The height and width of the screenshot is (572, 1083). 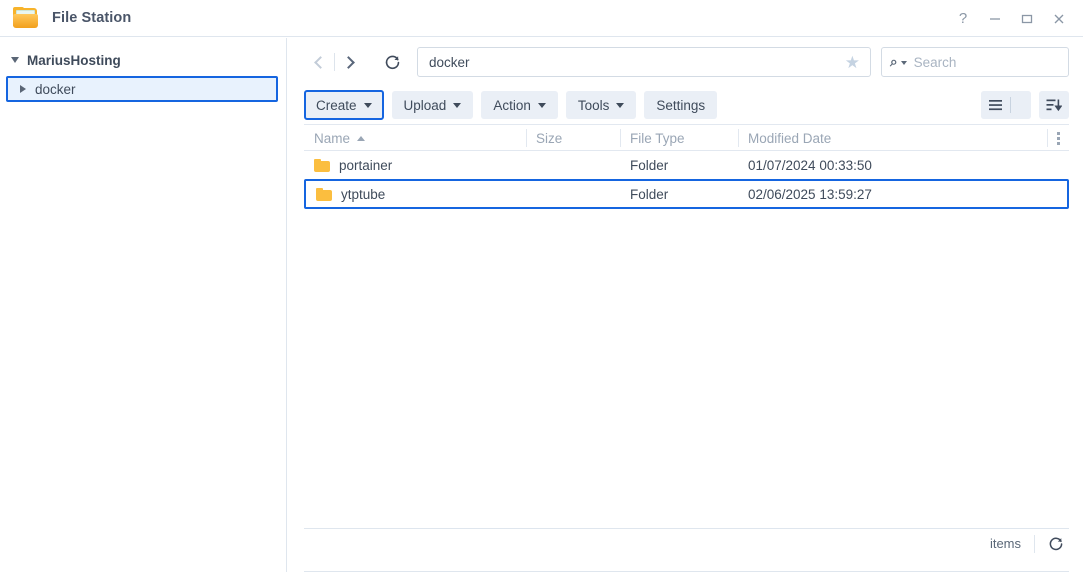 What do you see at coordinates (852, 62) in the screenshot?
I see `star-icon: ★` at bounding box center [852, 62].